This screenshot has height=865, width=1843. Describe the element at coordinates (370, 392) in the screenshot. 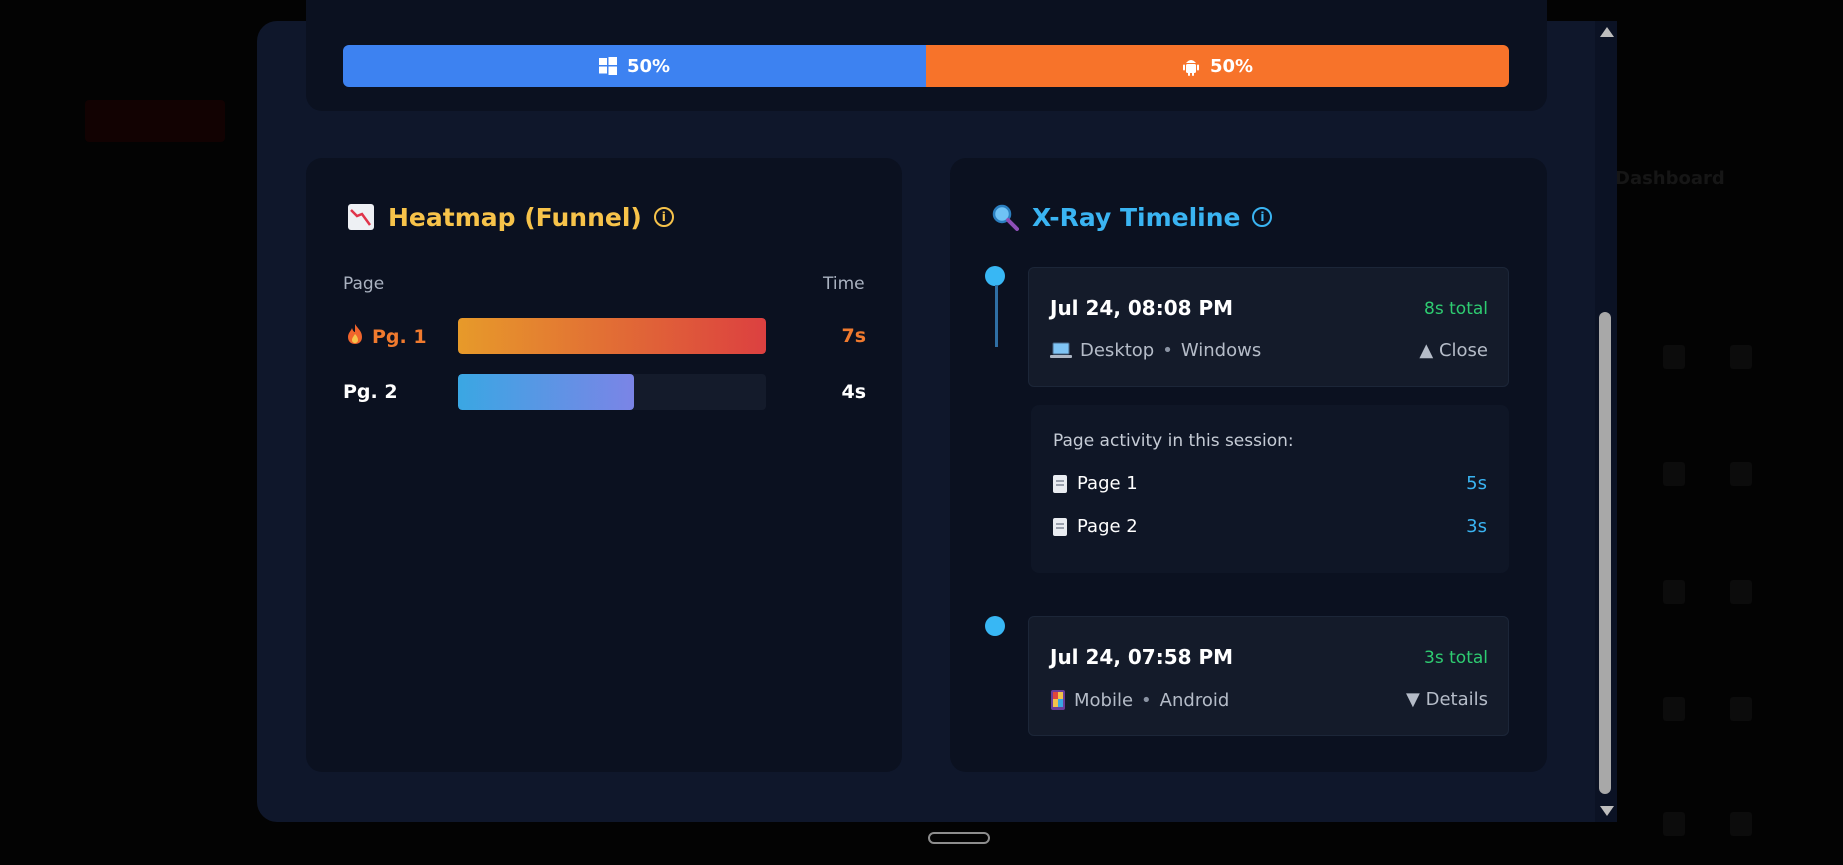

I see `heatmap-row-label: Pg. 2` at that location.